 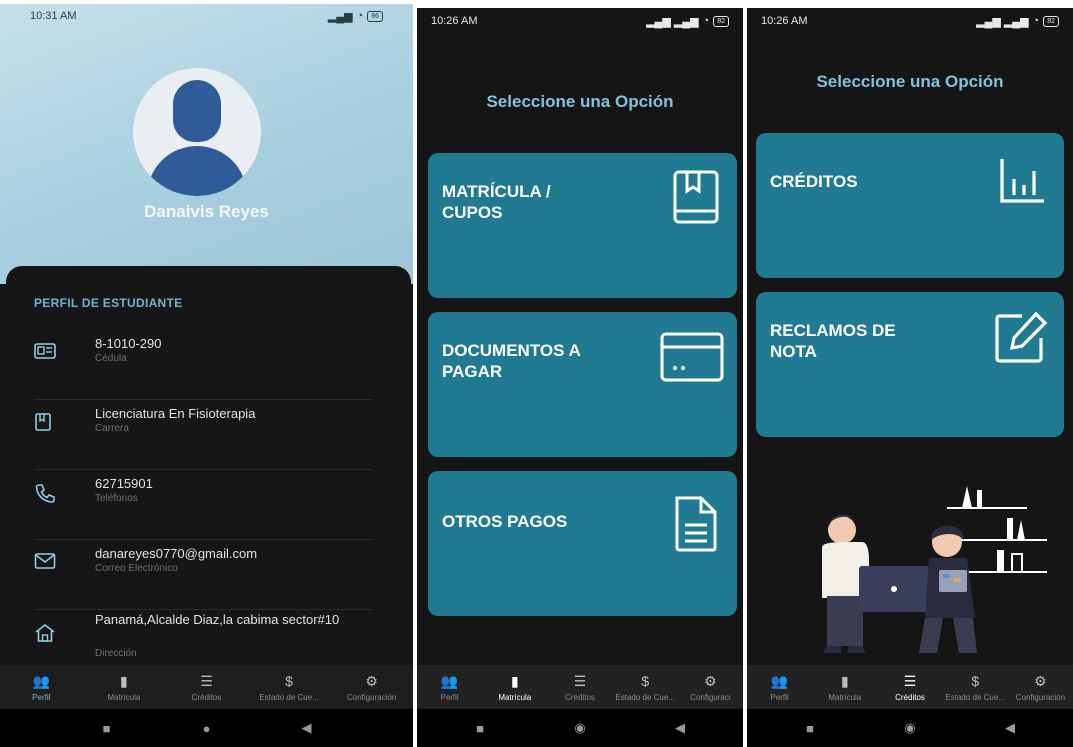 What do you see at coordinates (206, 211) in the screenshot?
I see `profile-name: Danaivis Reyes` at bounding box center [206, 211].